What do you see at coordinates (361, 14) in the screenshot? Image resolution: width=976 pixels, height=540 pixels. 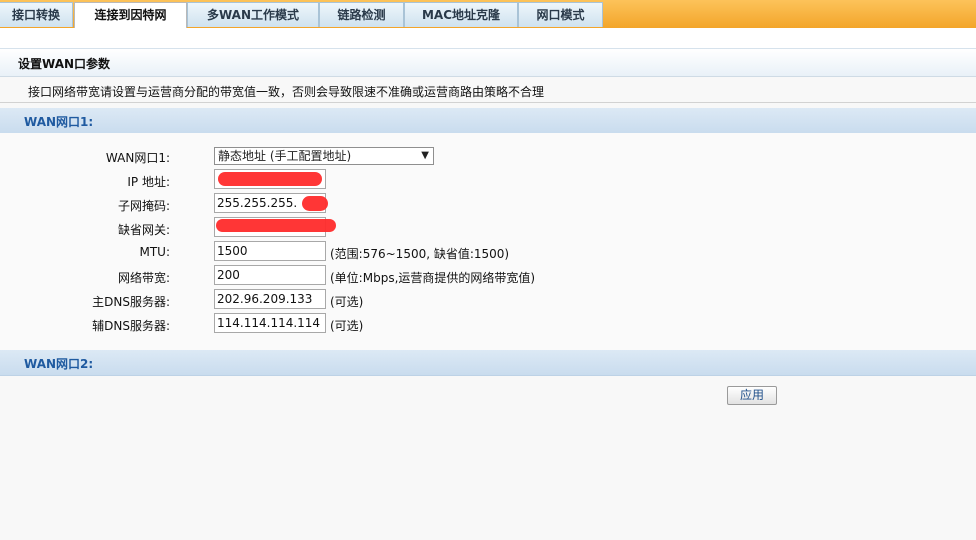 I see `tab-link-detect: 链路检测` at bounding box center [361, 14].